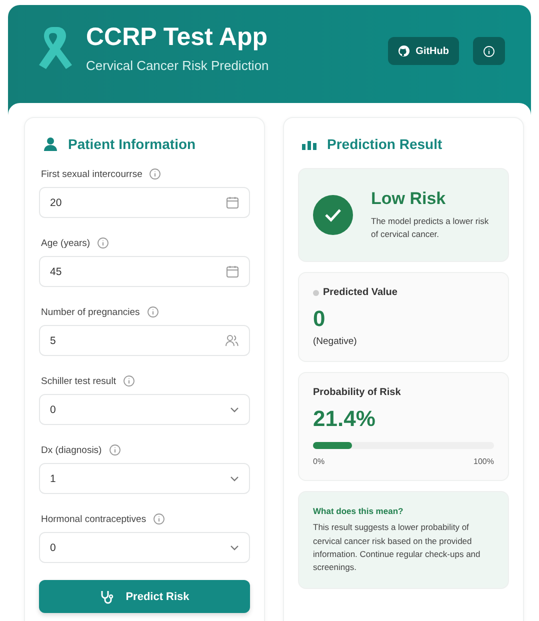 The height and width of the screenshot is (621, 539). What do you see at coordinates (384, 144) in the screenshot?
I see `card-title: Prediction Result` at bounding box center [384, 144].